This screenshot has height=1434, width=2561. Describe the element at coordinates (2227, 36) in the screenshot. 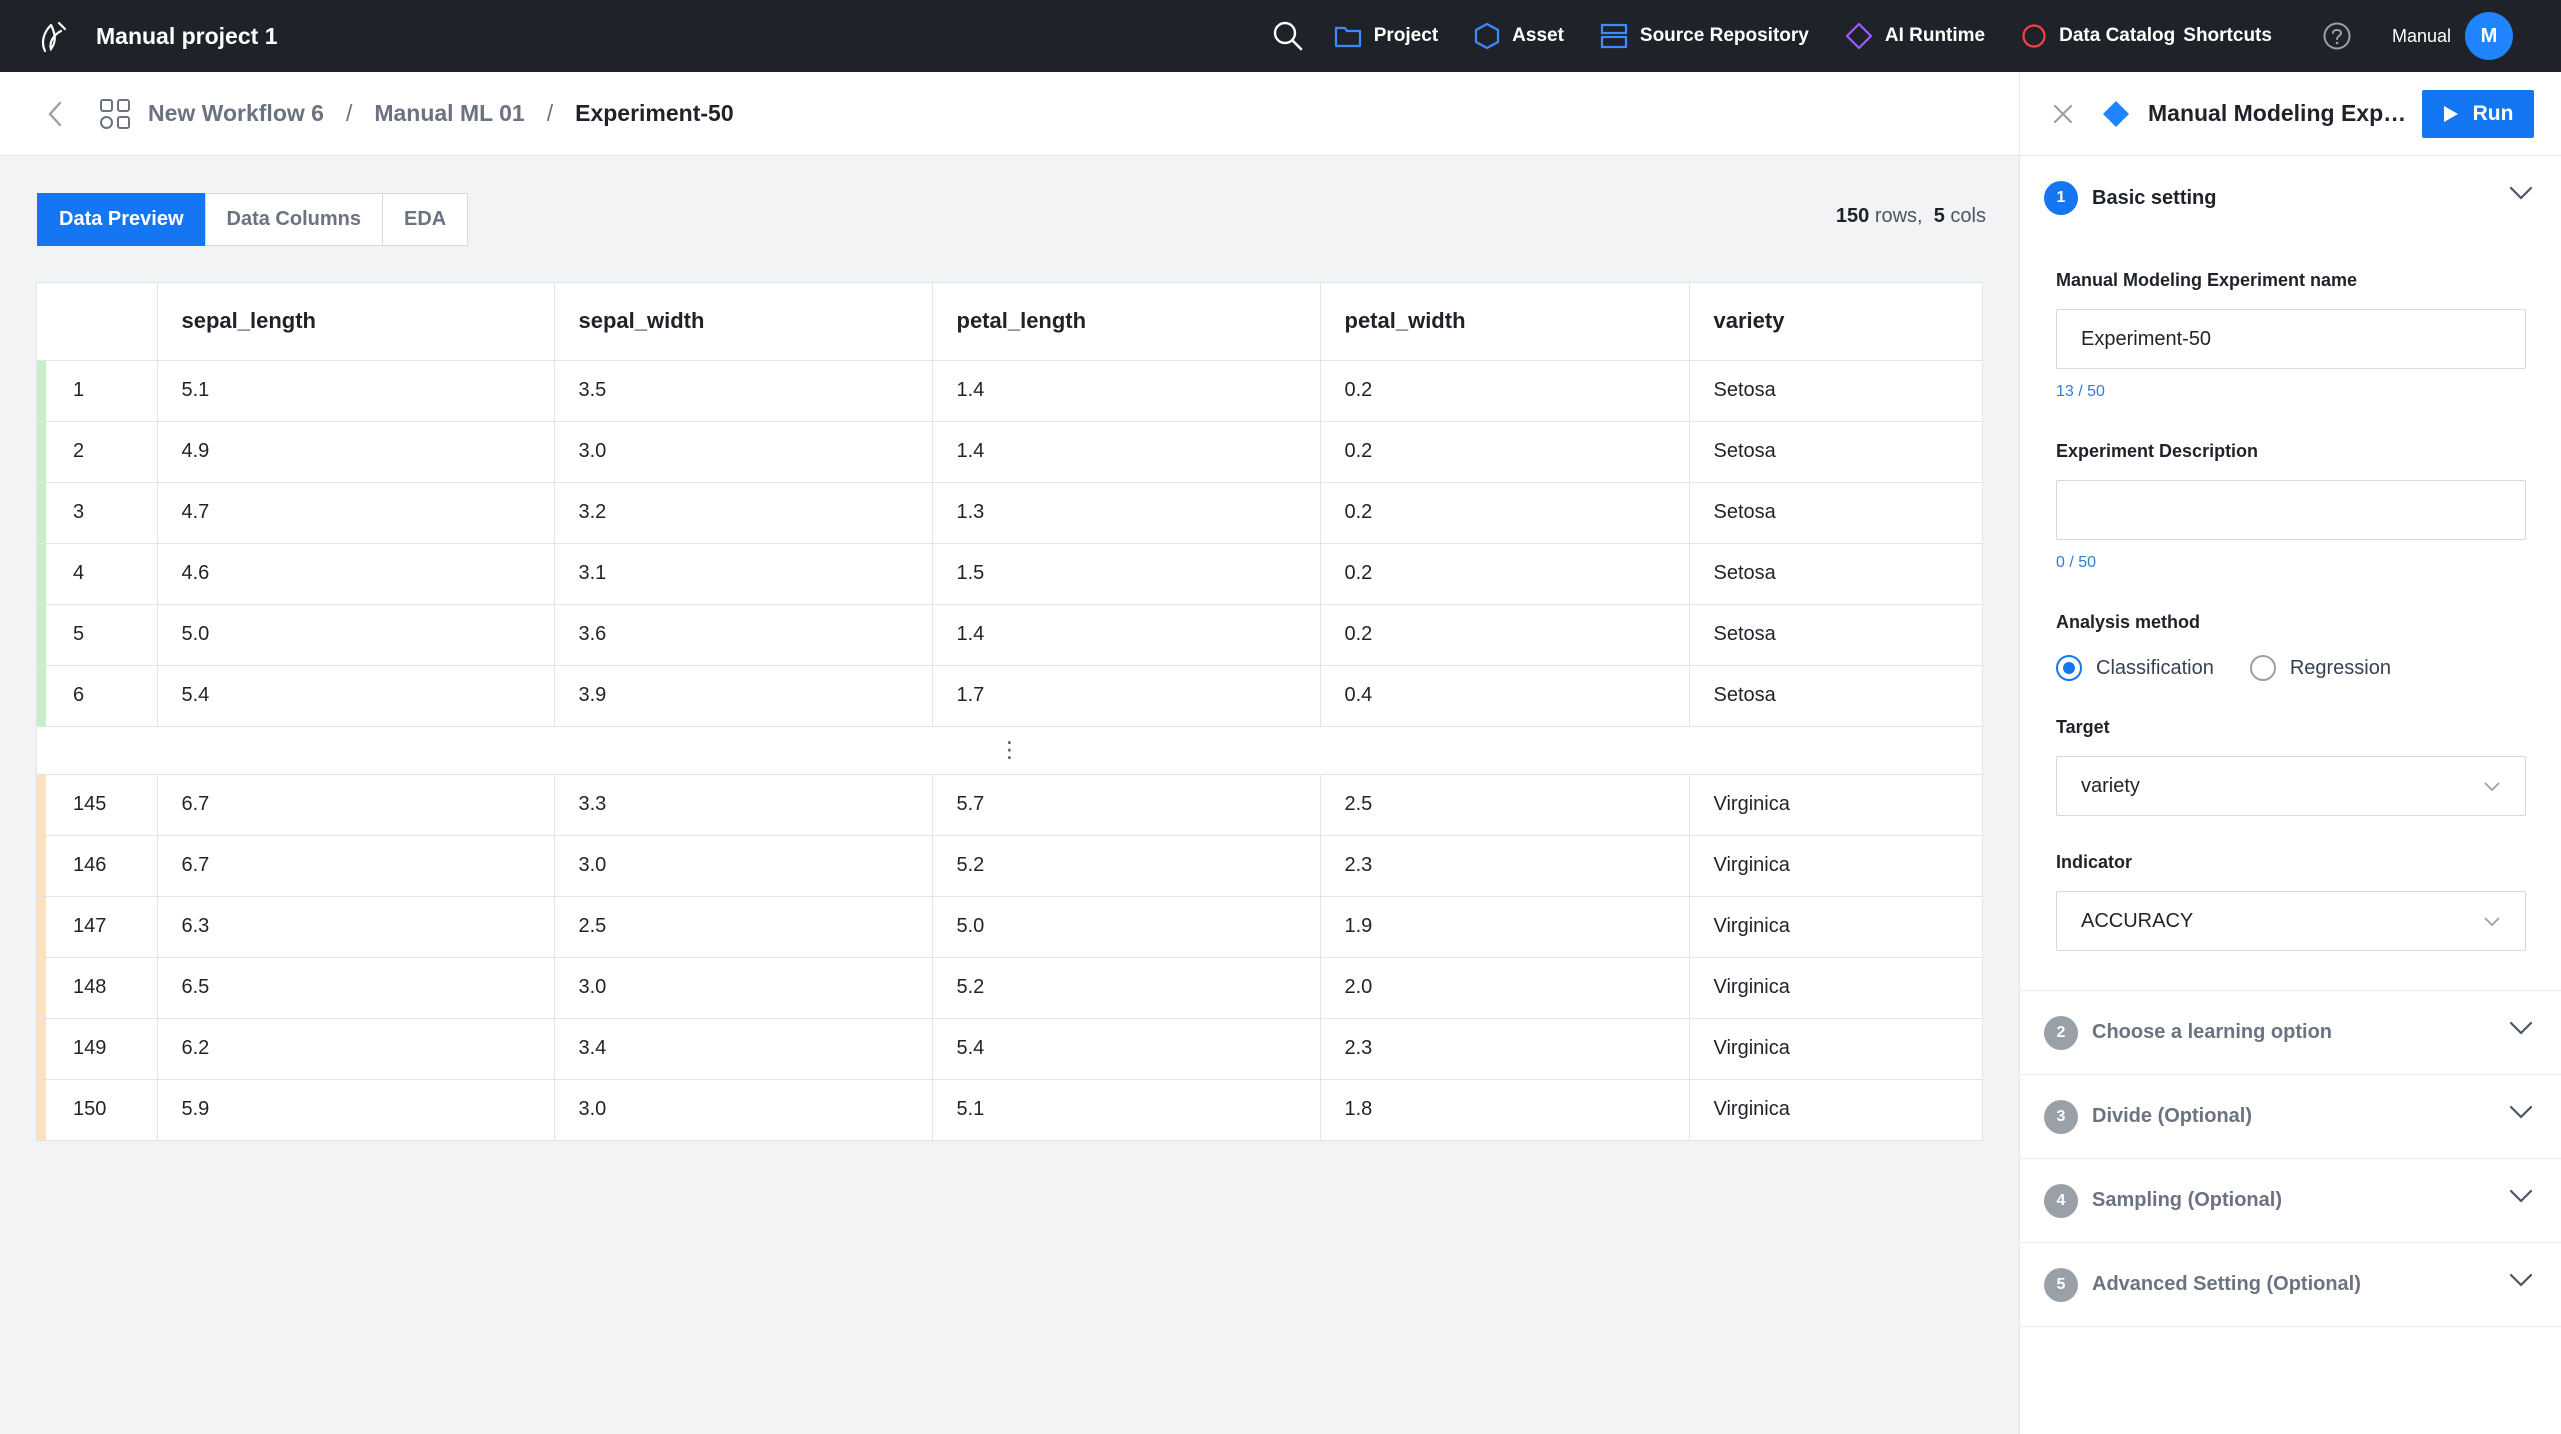

I see `shortcuts-label: Shortcuts` at that location.